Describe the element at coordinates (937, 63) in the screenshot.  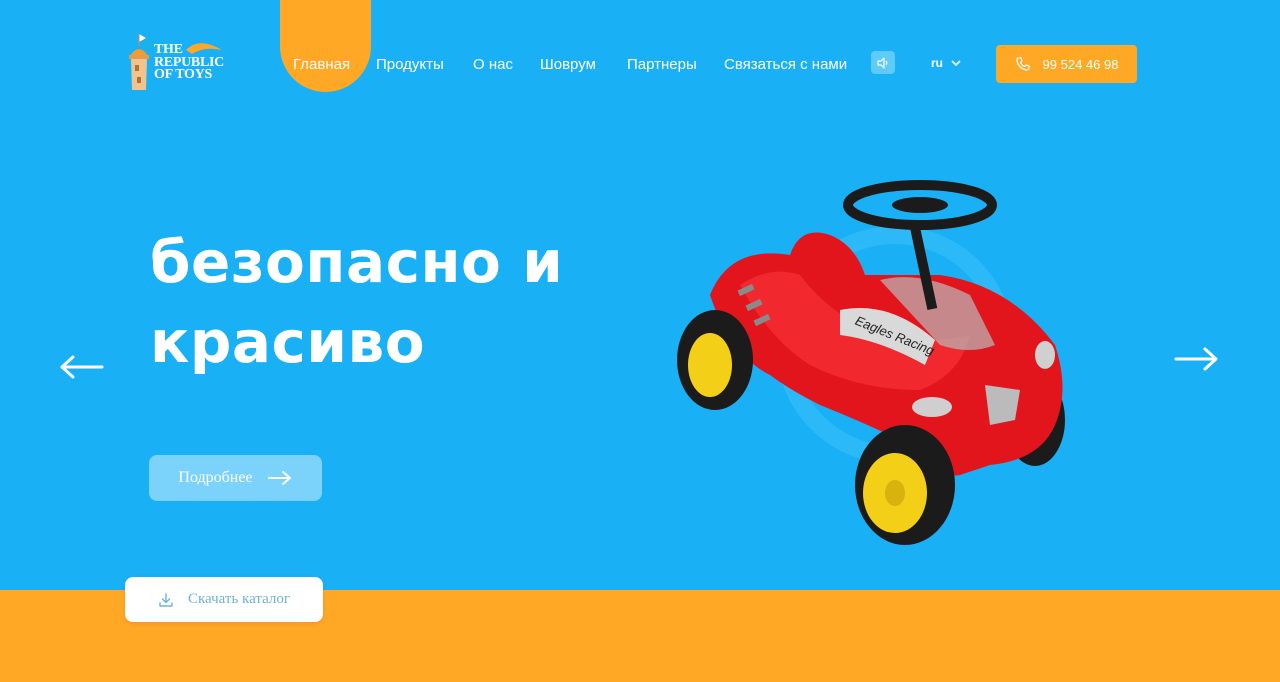
I see `language-value: ru` at that location.